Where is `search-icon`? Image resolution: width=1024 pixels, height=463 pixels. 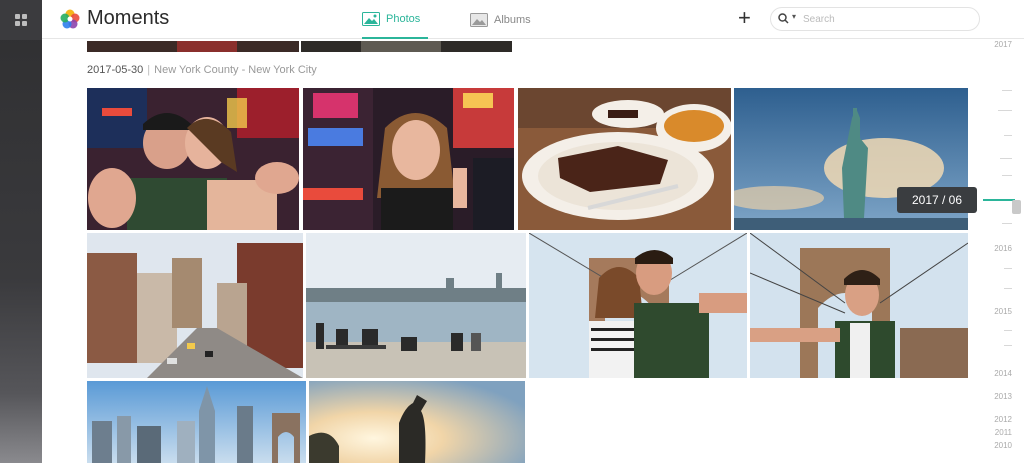 search-icon is located at coordinates (783, 18).